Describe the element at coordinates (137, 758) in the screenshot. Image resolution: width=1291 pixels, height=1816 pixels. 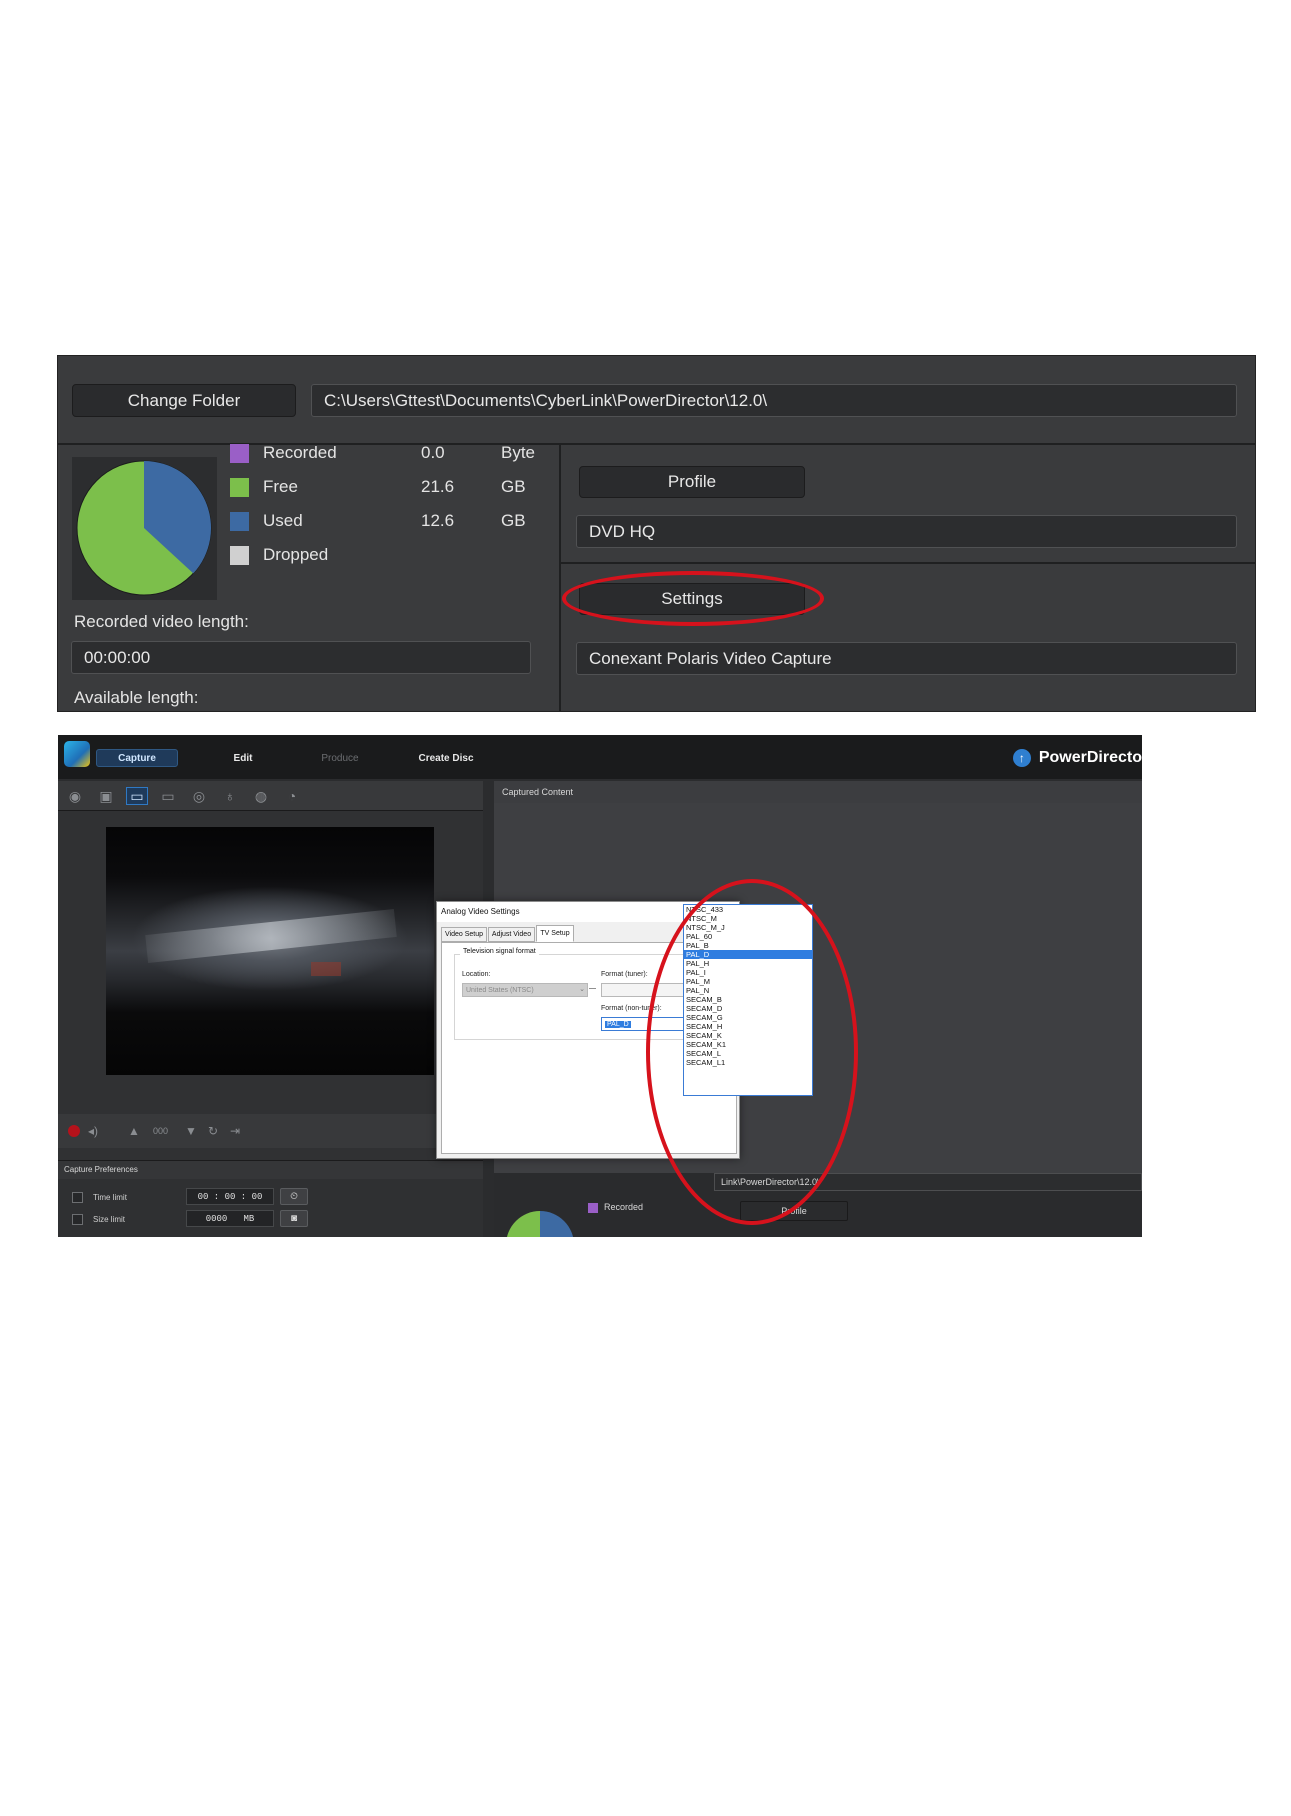
I see `tab-capture: Capture` at that location.